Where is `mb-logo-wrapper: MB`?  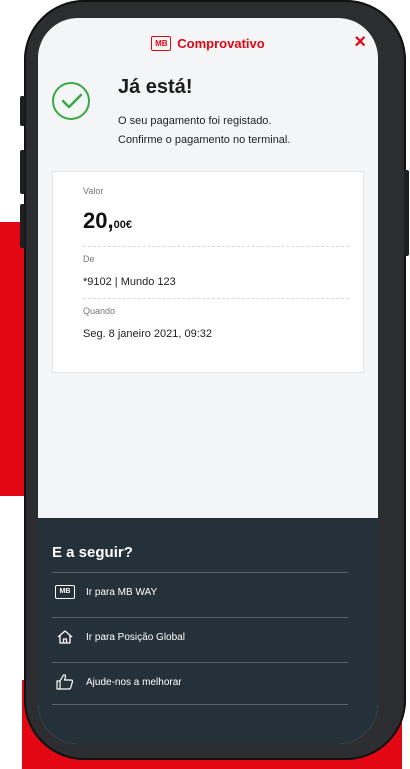 mb-logo-wrapper: MB is located at coordinates (65, 592).